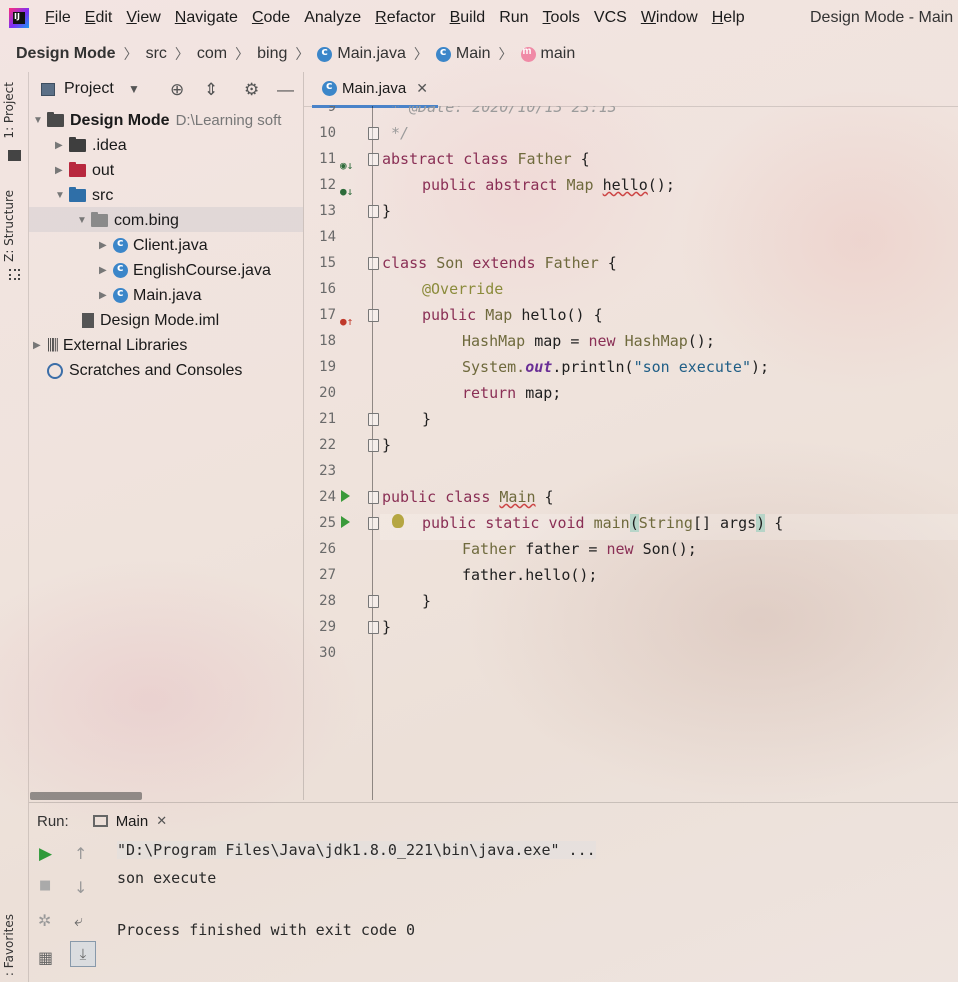 The width and height of the screenshot is (958, 982). Describe the element at coordinates (206, 18) in the screenshot. I see `menu-navigate: Navigate` at that location.